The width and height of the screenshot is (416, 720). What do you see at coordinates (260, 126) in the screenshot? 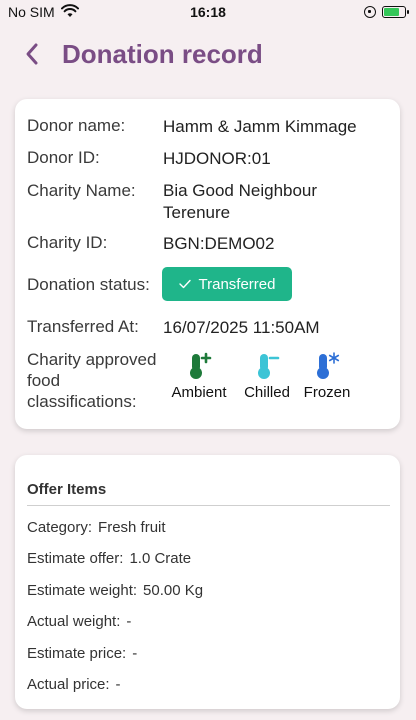
I see `donor-name-value: Hamm & Jamm Kimmage` at bounding box center [260, 126].